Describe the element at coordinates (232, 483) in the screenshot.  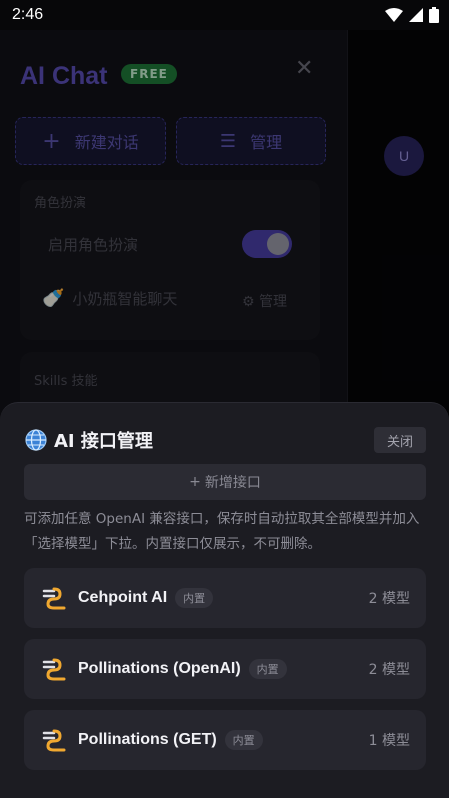
I see `add-api-label: 新增接口` at that location.